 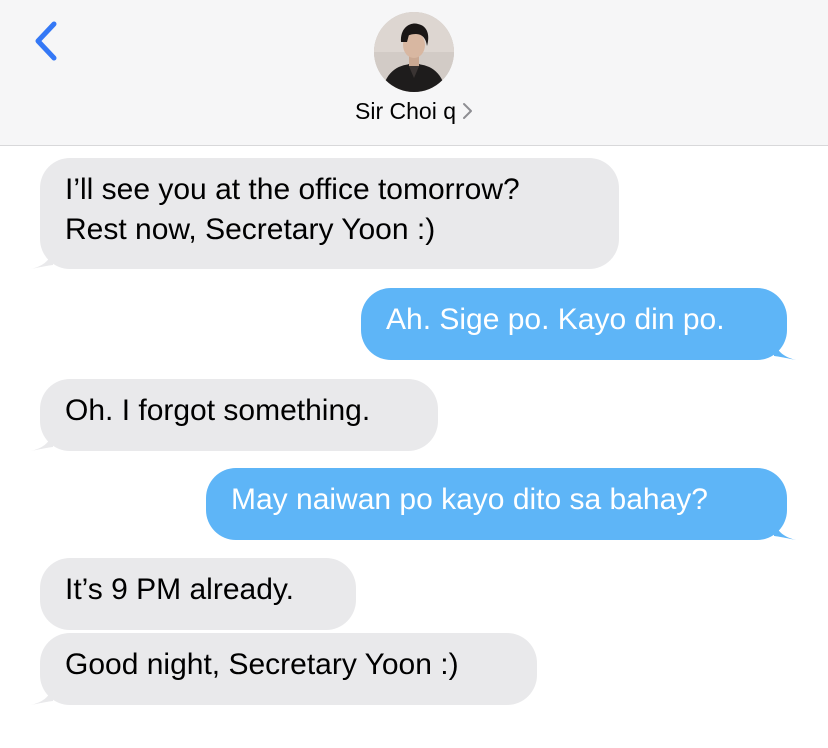 I want to click on message-line: May naiwan po kayo dito sa bahay?, so click(x=469, y=499).